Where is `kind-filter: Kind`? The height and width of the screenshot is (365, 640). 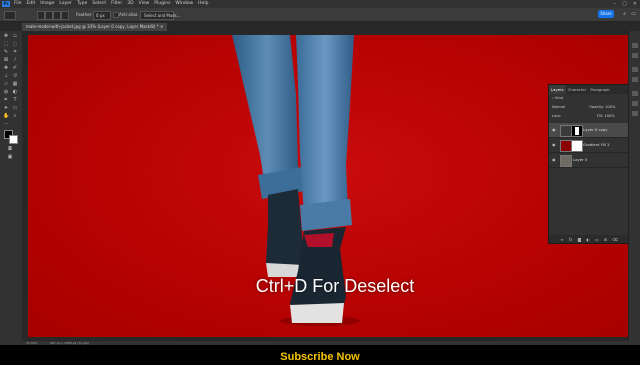 kind-filter: Kind is located at coordinates (559, 98).